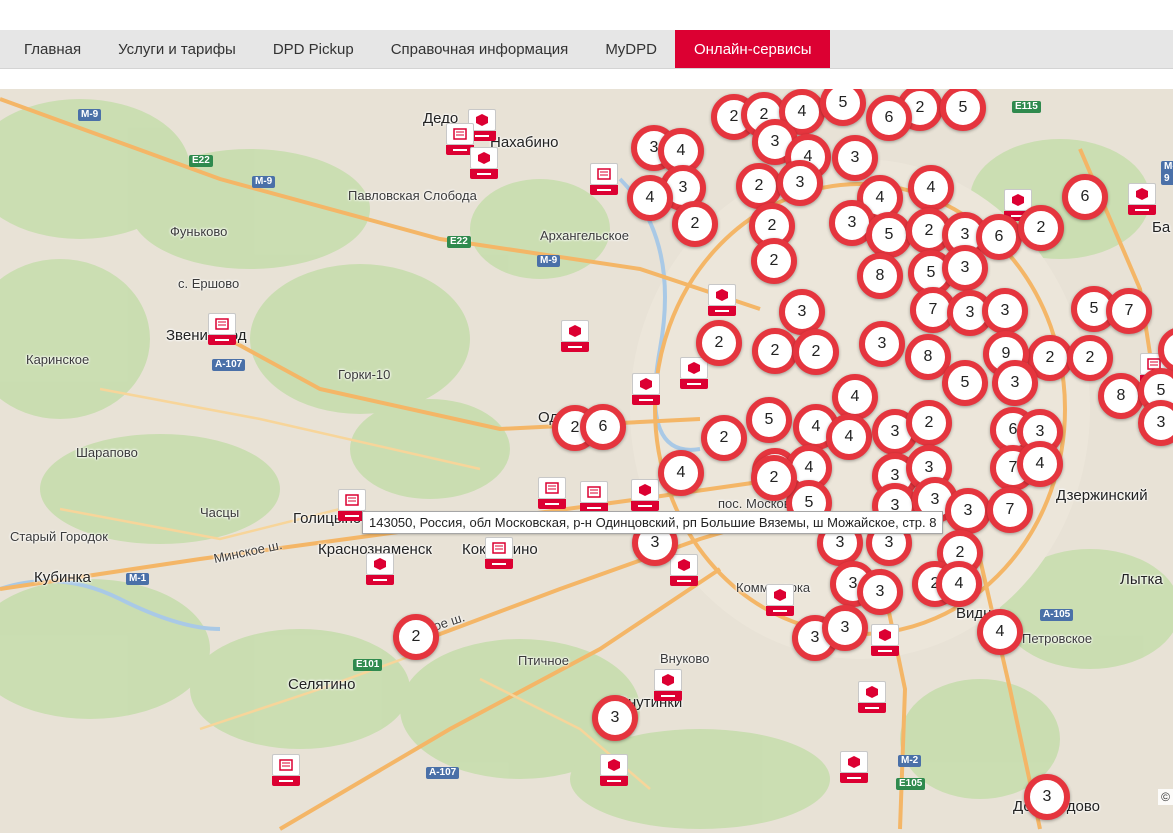  What do you see at coordinates (412, 195) in the screenshot?
I see `place-label: Павловская Слобода` at bounding box center [412, 195].